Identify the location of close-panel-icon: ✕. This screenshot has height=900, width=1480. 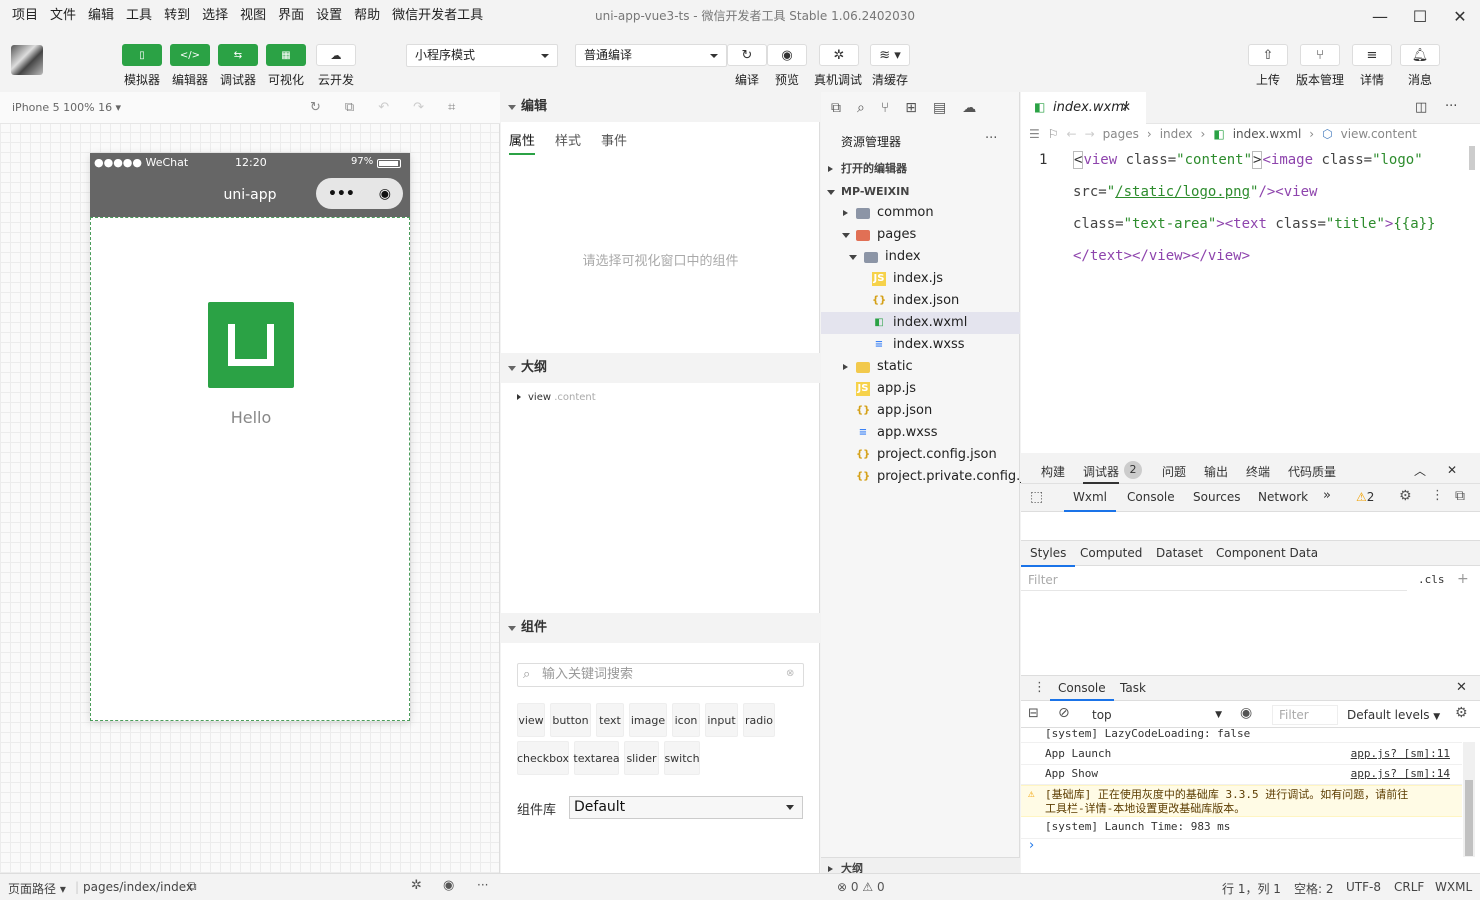
(1452, 470).